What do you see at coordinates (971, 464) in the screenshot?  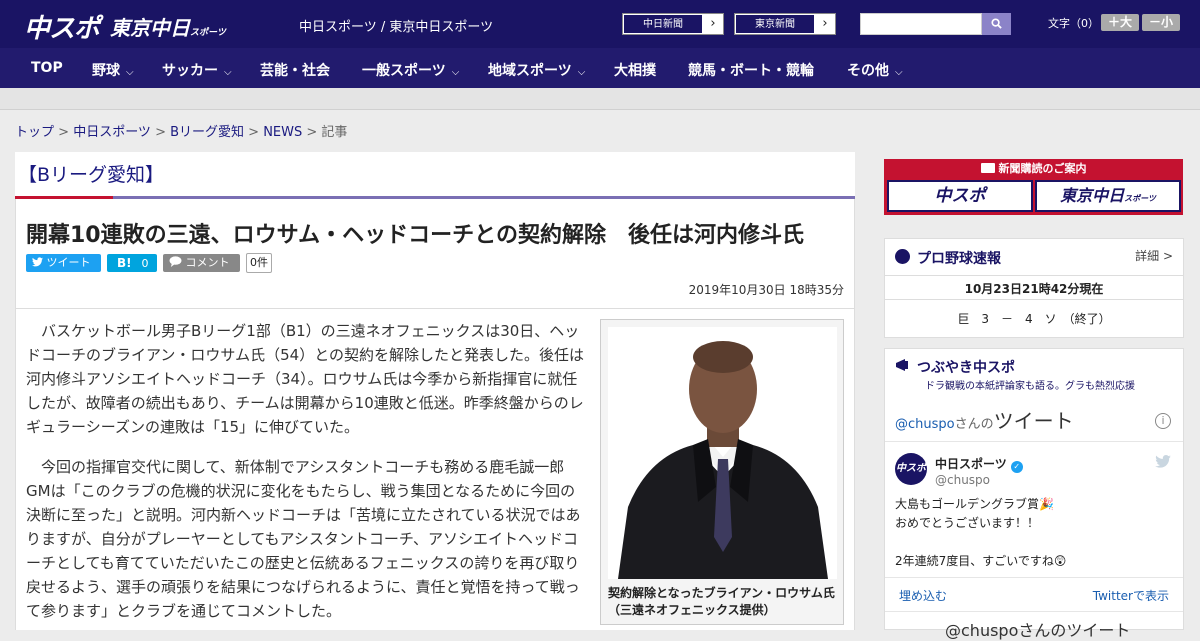 I see `account-name-text: 中日スポーツ` at bounding box center [971, 464].